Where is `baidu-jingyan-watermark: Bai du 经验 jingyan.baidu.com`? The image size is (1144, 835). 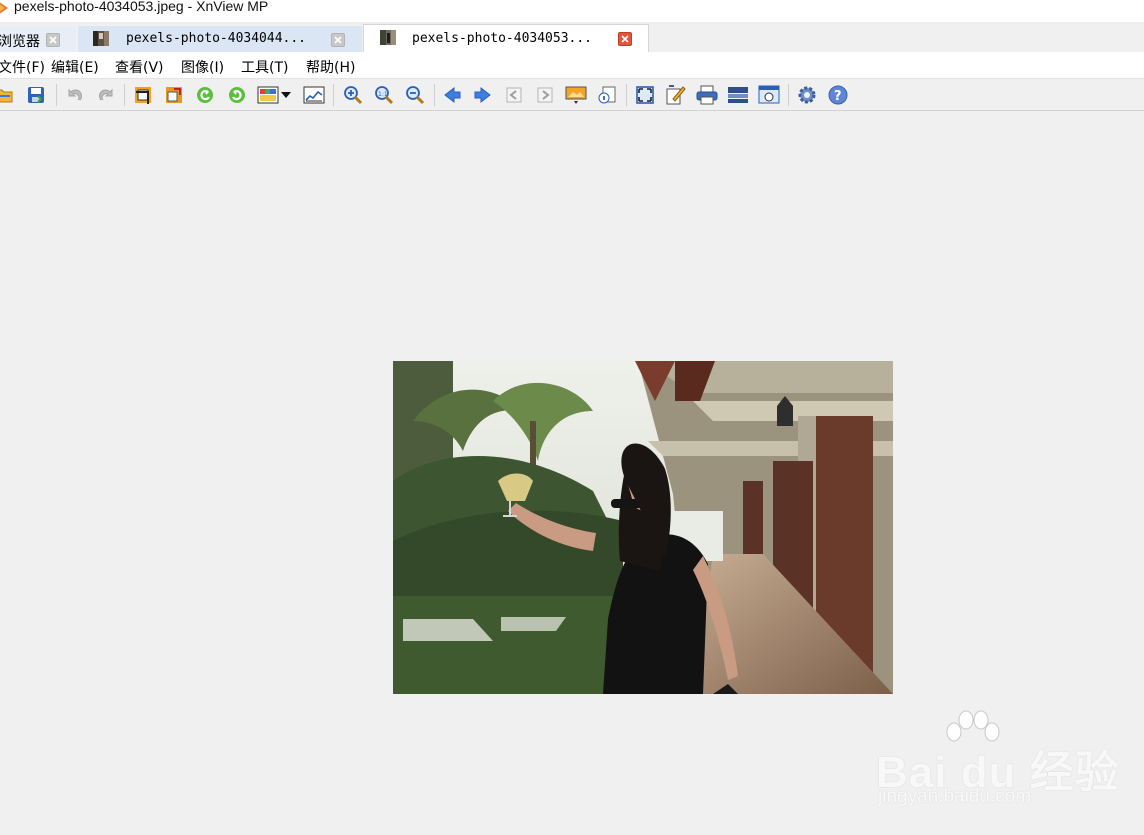
baidu-jingyan-watermark: Bai du 经验 jingyan.baidu.com is located at coordinates (997, 763).